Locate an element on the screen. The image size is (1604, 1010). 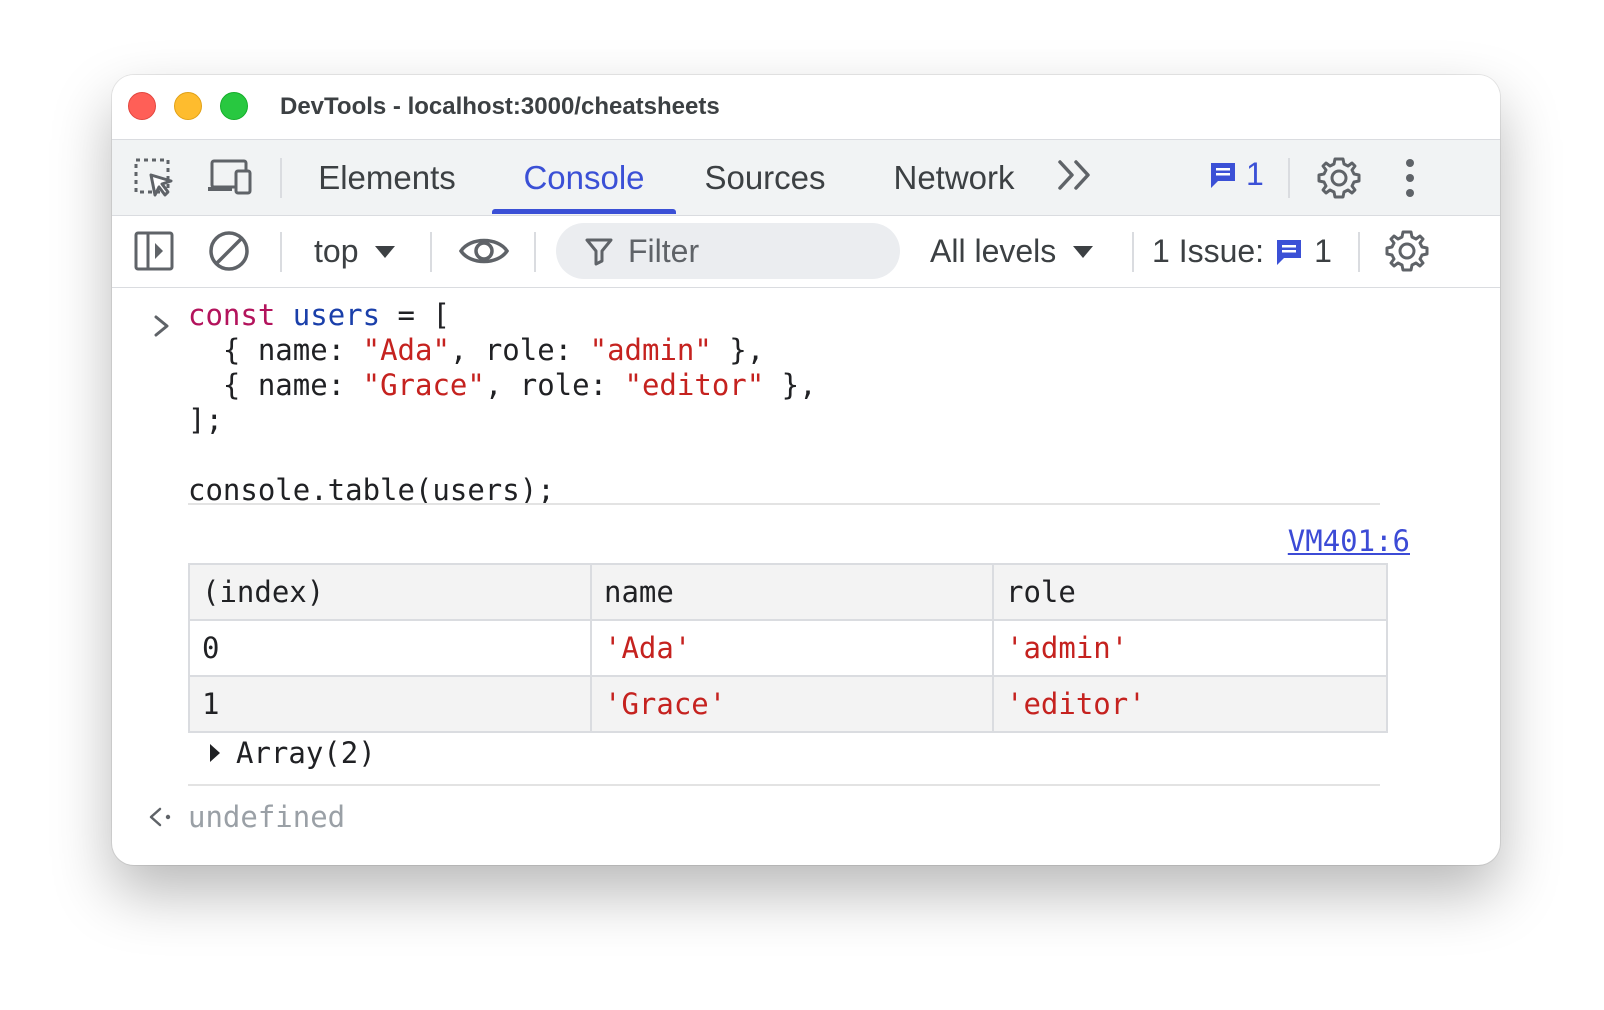
active-tab-indicator is located at coordinates (584, 211).